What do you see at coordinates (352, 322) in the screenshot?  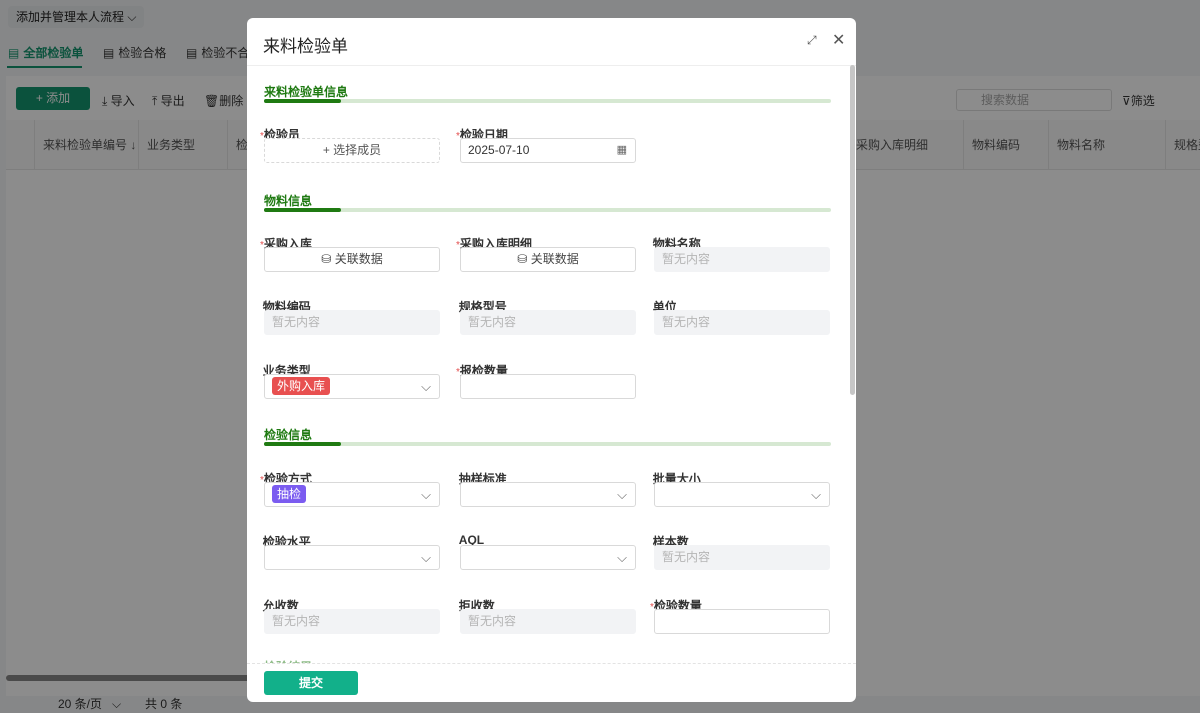 I see `material-code-field: 暂无内容` at bounding box center [352, 322].